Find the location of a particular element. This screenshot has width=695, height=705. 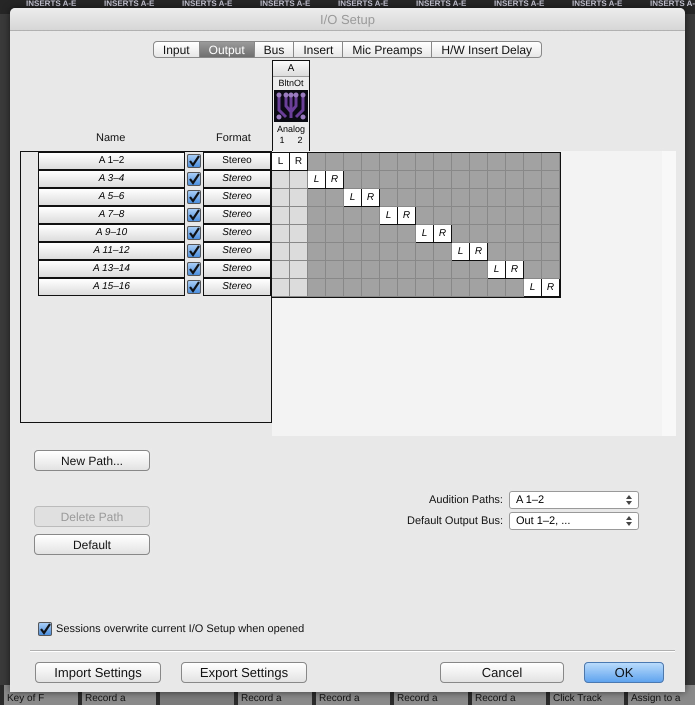

tab: H/W Insert Delay is located at coordinates (487, 49).